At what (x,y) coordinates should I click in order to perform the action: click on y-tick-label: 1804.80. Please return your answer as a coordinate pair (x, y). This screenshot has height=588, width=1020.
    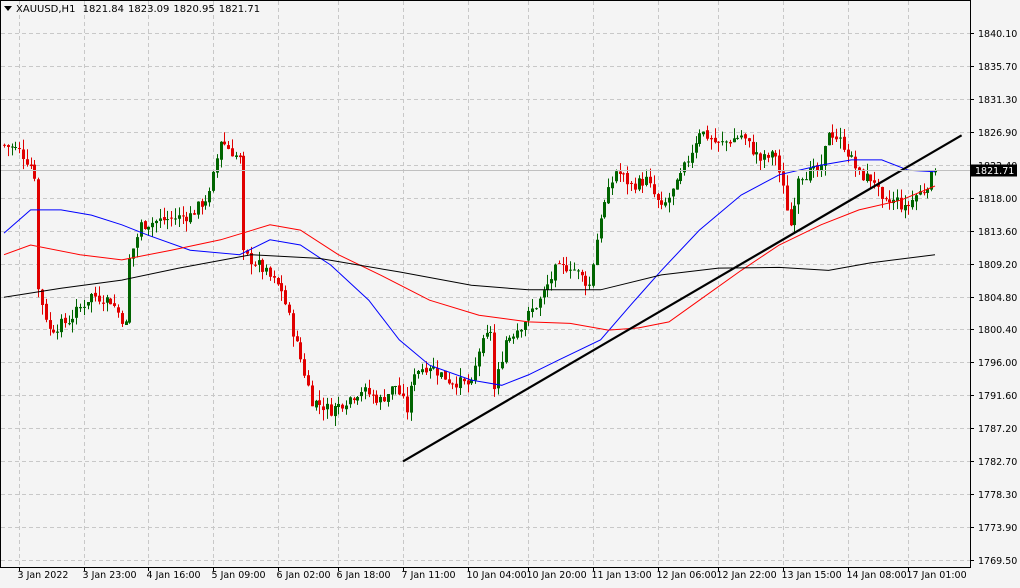
    Looking at the image, I should click on (997, 298).